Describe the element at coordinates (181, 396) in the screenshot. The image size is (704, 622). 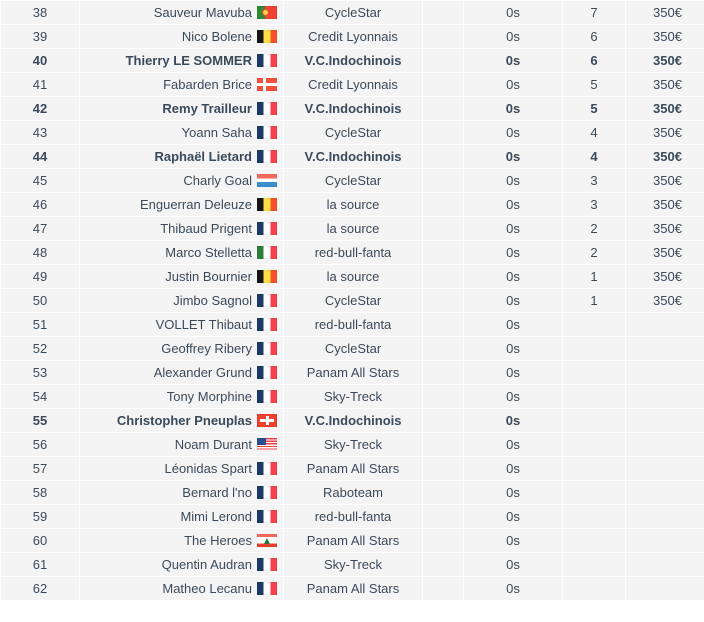
I see `cell-rider-name: Tony Morphine` at that location.